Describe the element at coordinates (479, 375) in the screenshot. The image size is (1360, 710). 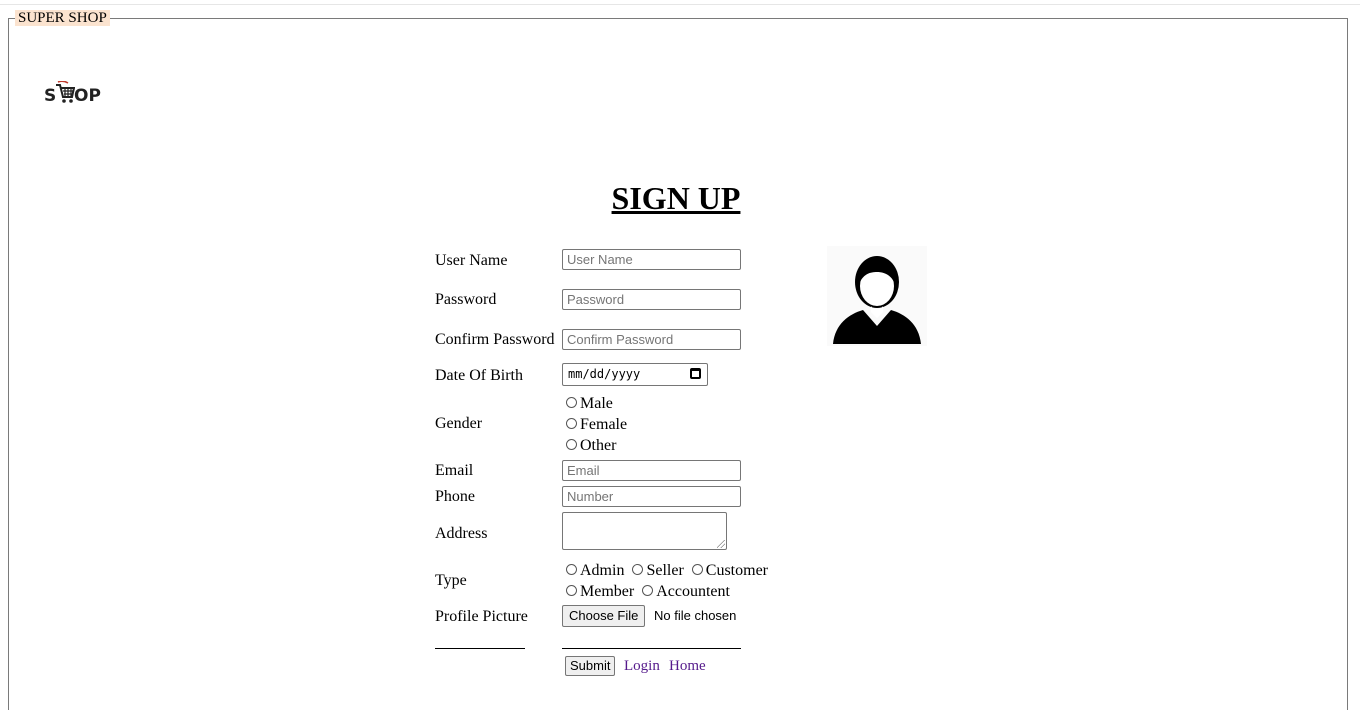
I see `dob-label: Date Of Birth` at that location.